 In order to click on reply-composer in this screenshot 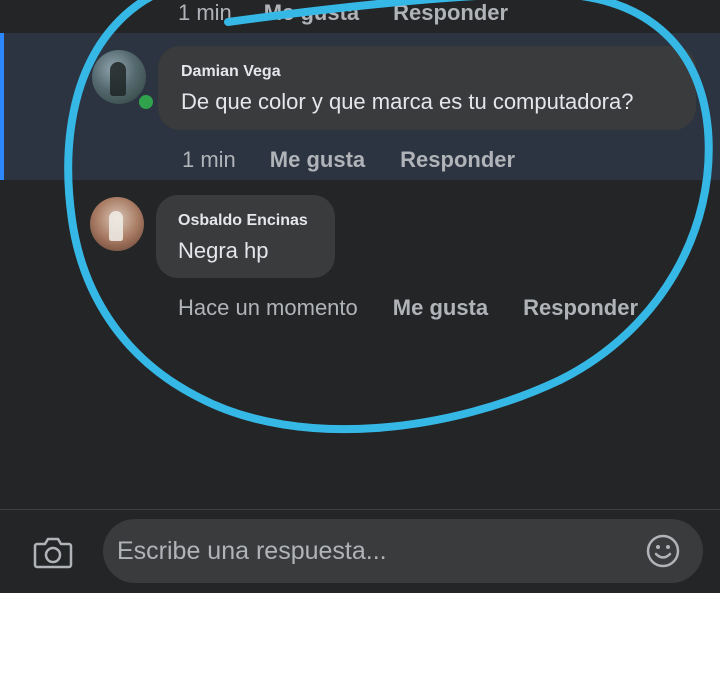, I will do `click(360, 551)`.